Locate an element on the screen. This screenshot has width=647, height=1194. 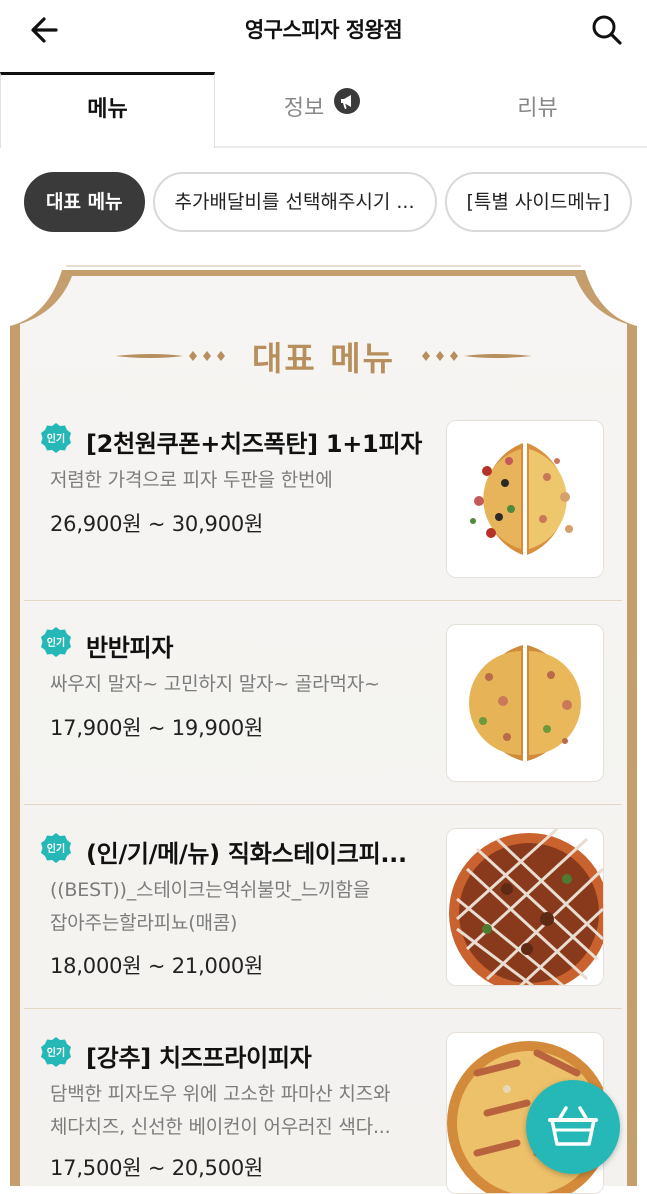
tab-review: 리뷰 is located at coordinates (537, 109).